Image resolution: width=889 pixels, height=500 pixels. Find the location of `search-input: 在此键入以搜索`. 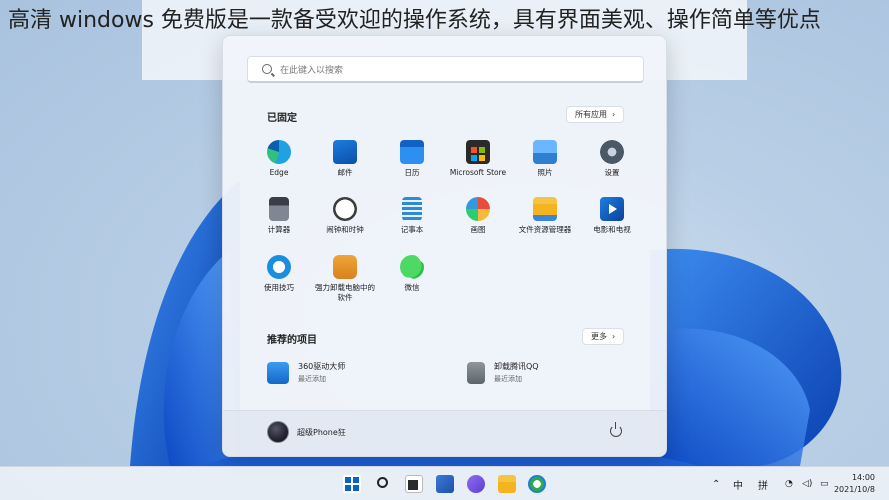

search-input: 在此键入以搜索 is located at coordinates (445, 69).